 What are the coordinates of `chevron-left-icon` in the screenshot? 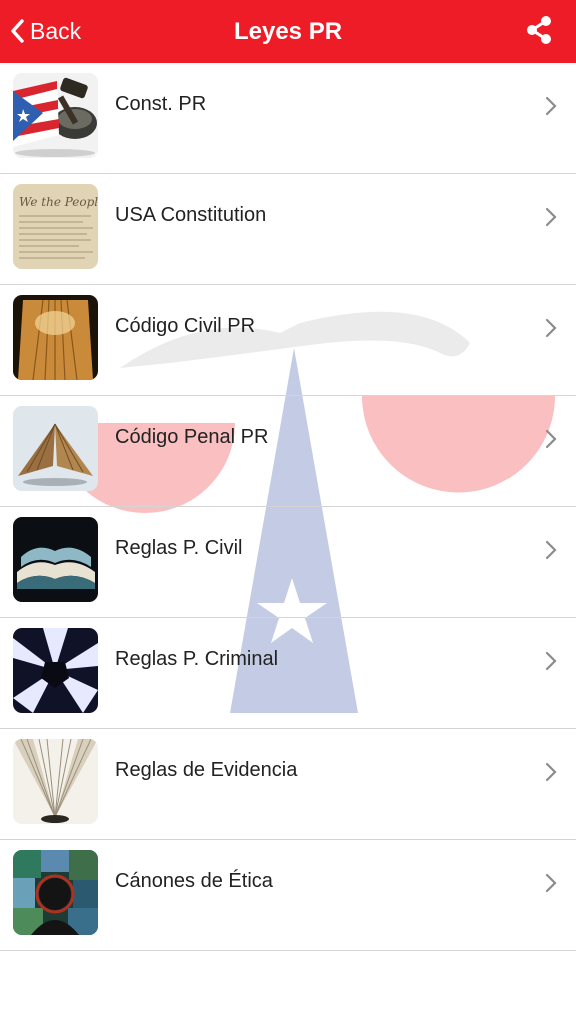 It's located at (17, 31).